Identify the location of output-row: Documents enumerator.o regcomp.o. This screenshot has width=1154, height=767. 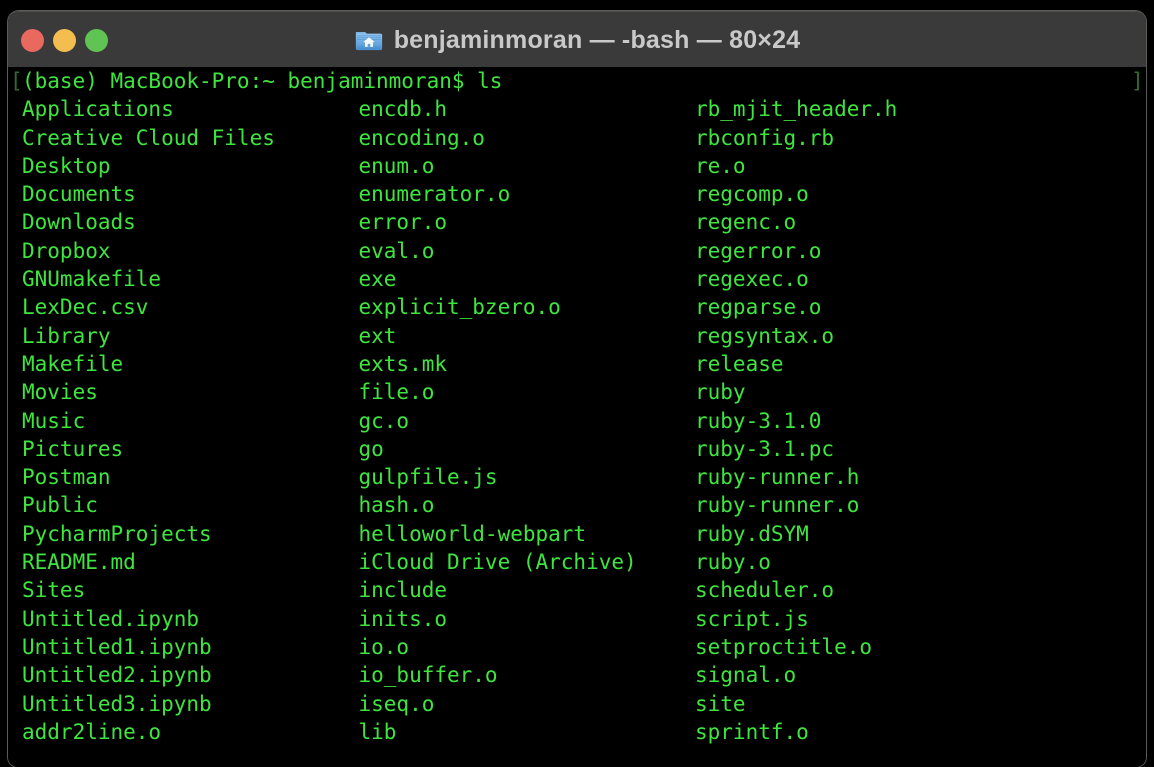
(577, 194).